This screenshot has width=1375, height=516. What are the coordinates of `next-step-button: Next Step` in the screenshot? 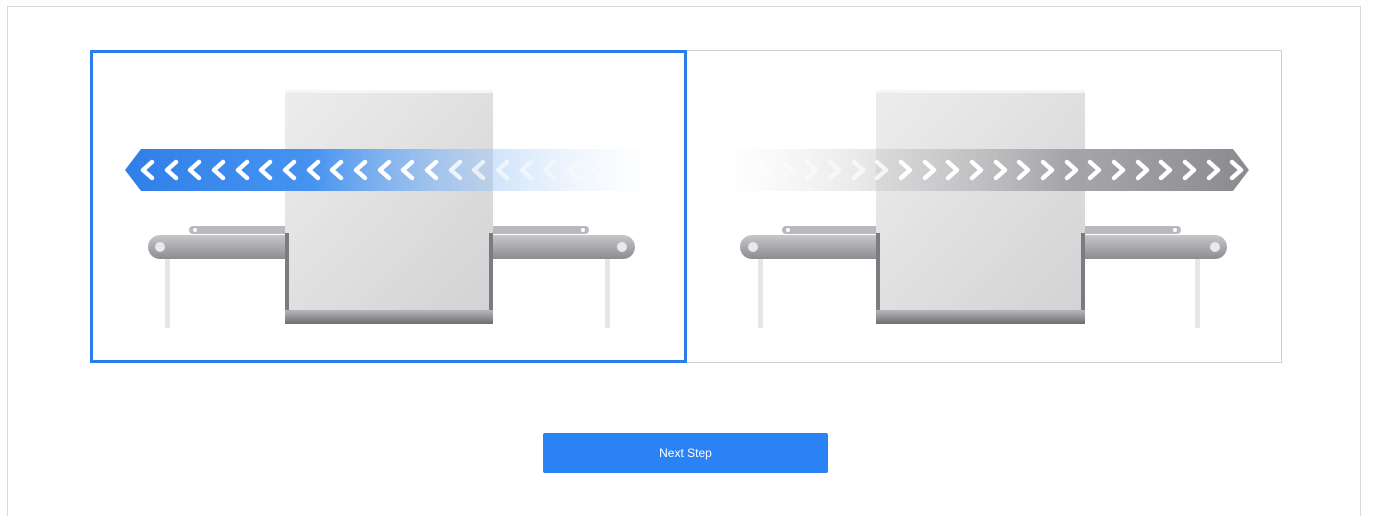 It's located at (685, 453).